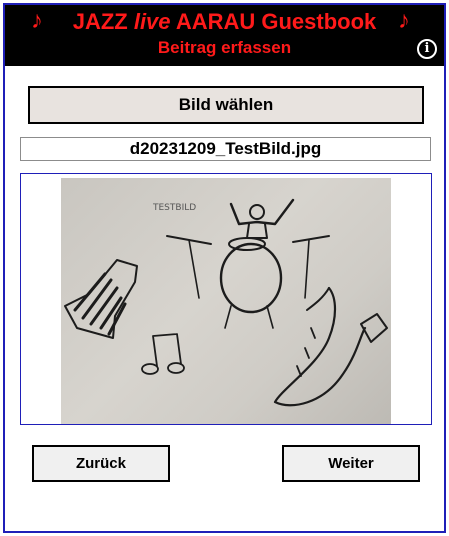 This screenshot has width=449, height=536. What do you see at coordinates (226, 105) in the screenshot?
I see `choose-image-button: Bild wählen` at bounding box center [226, 105].